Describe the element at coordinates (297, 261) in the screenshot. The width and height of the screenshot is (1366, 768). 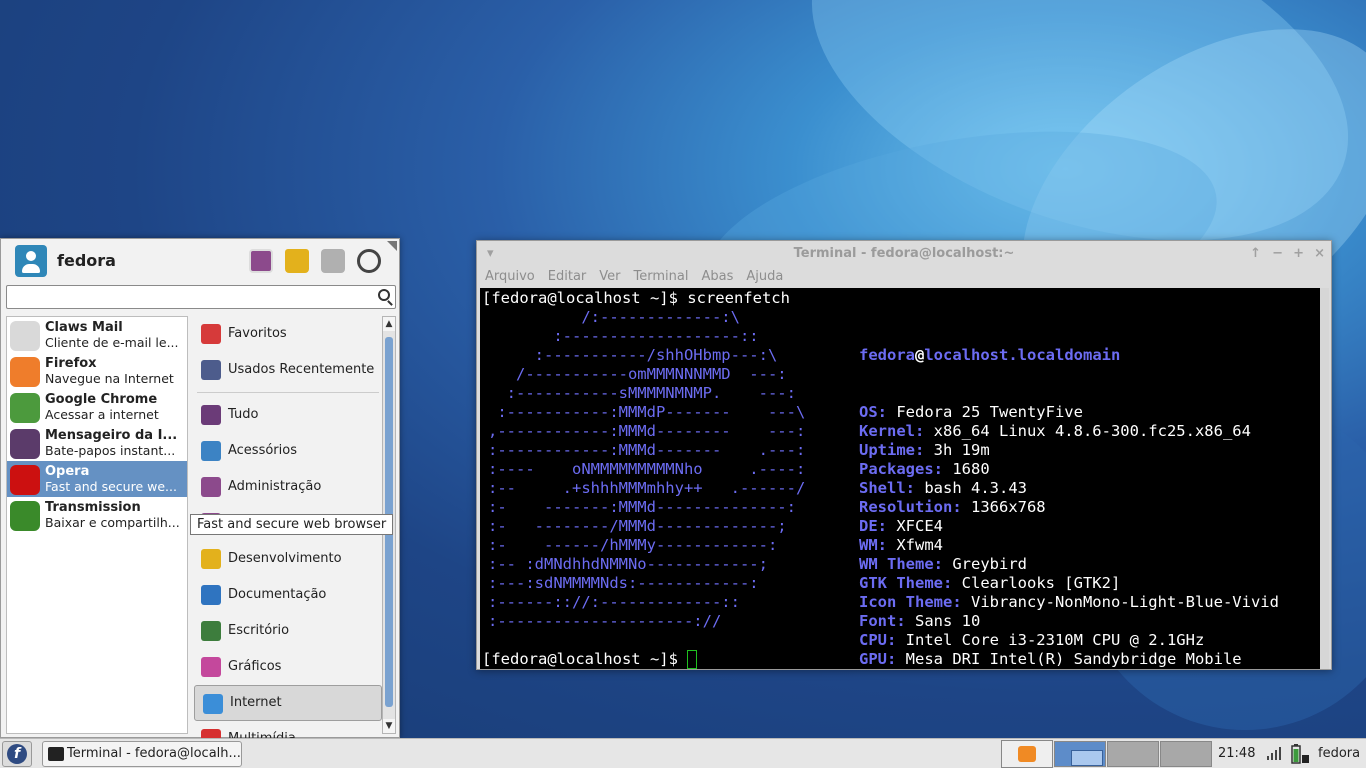
I see `lock-icon` at that location.